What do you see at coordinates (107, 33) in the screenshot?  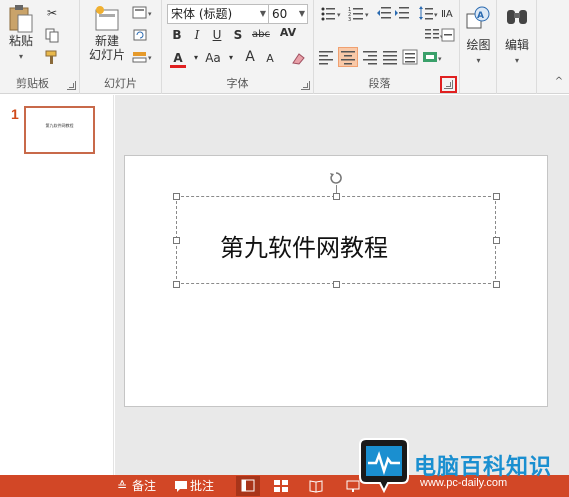 I see `new-slide-button: 新建 幻灯片` at bounding box center [107, 33].